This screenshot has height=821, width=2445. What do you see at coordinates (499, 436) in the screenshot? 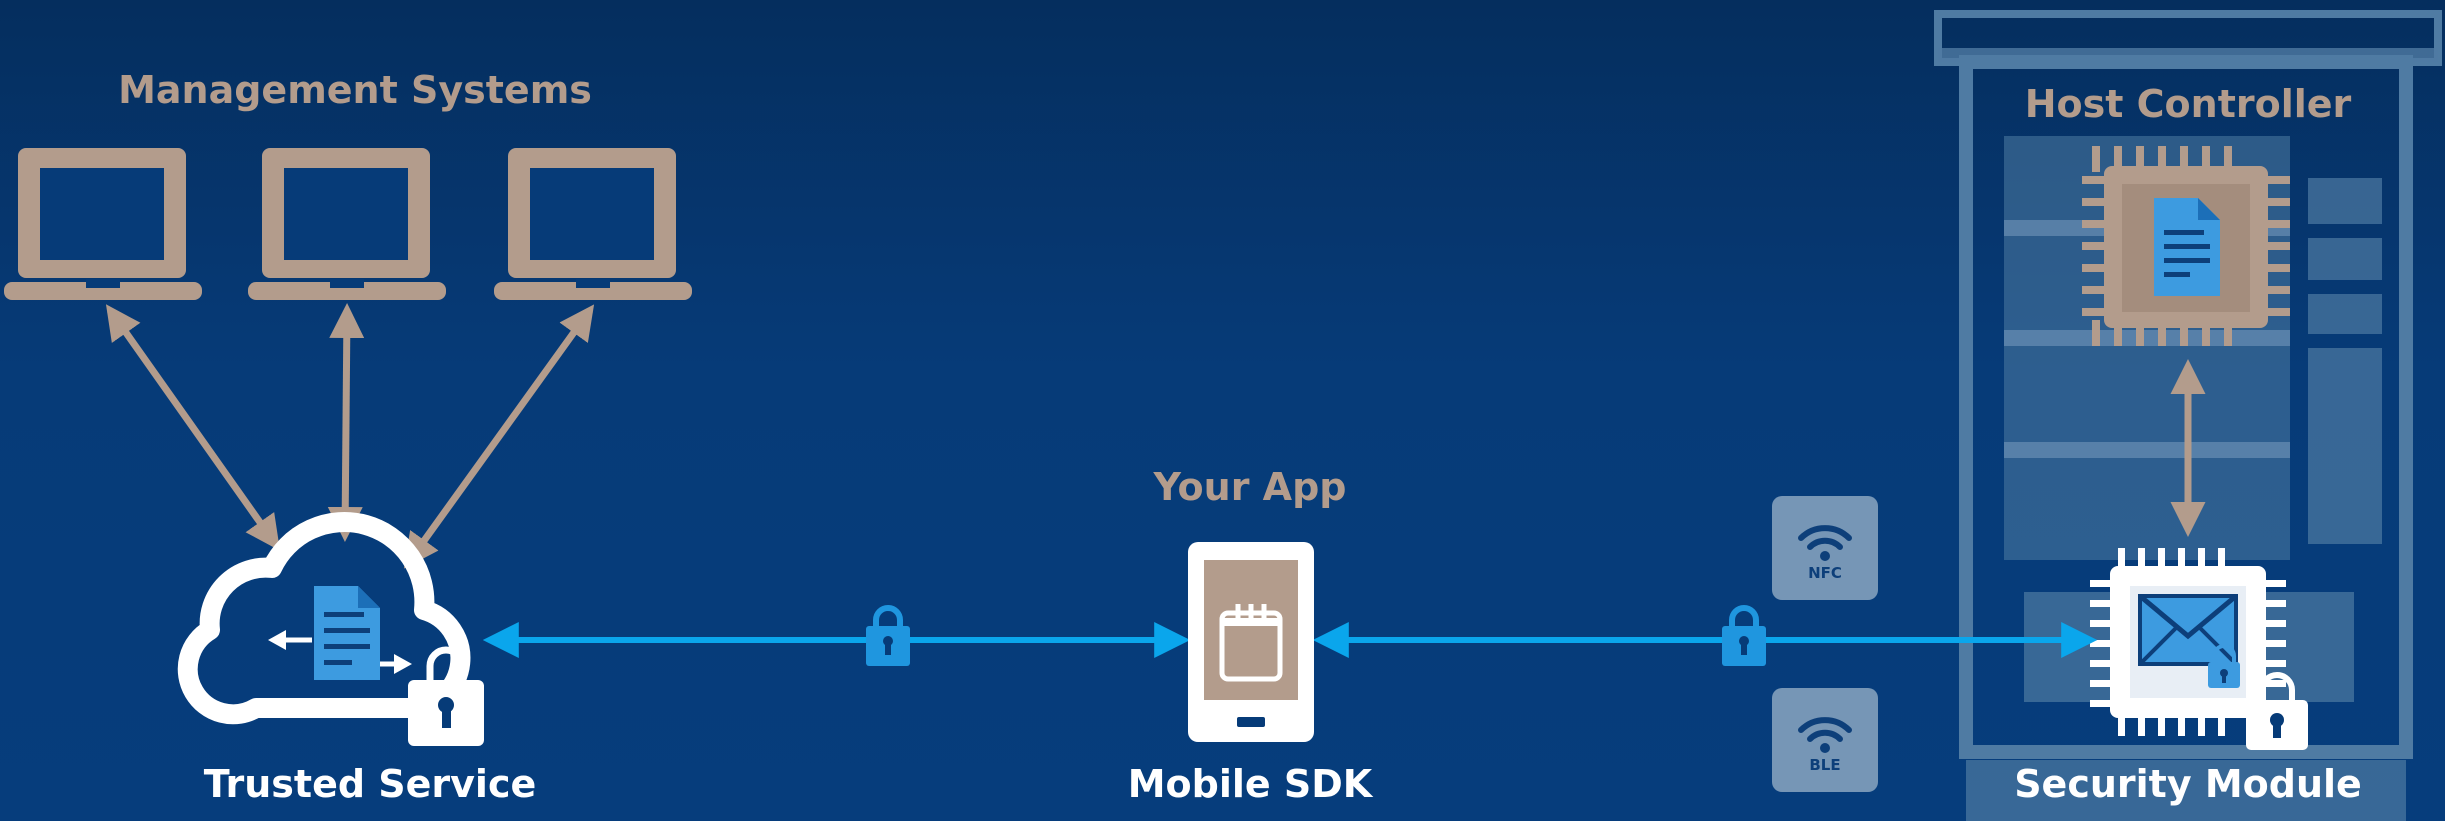
I see `management-arrow-right` at bounding box center [499, 436].